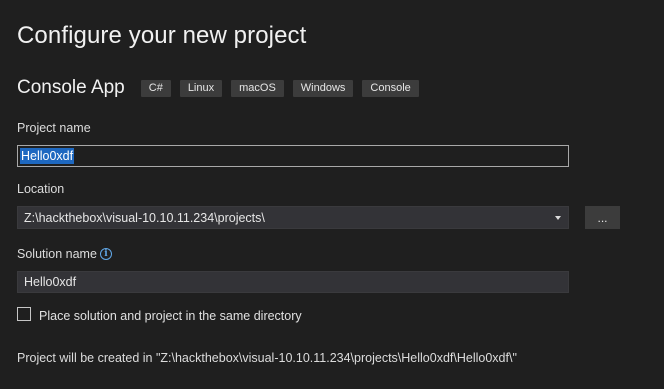 This screenshot has width=664, height=389. Describe the element at coordinates (24, 314) in the screenshot. I see `same-directory-checkbox` at that location.